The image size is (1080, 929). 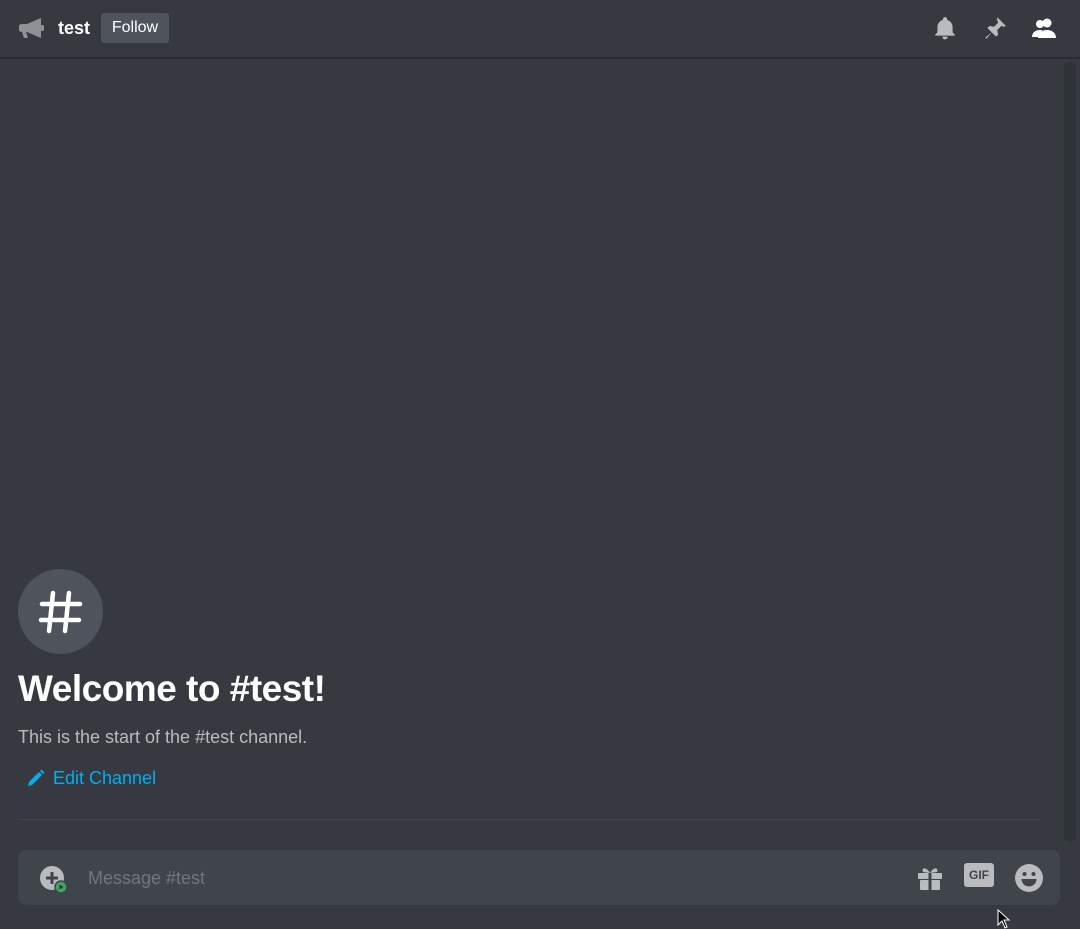 What do you see at coordinates (36, 777) in the screenshot?
I see `pencil-icon` at bounding box center [36, 777].